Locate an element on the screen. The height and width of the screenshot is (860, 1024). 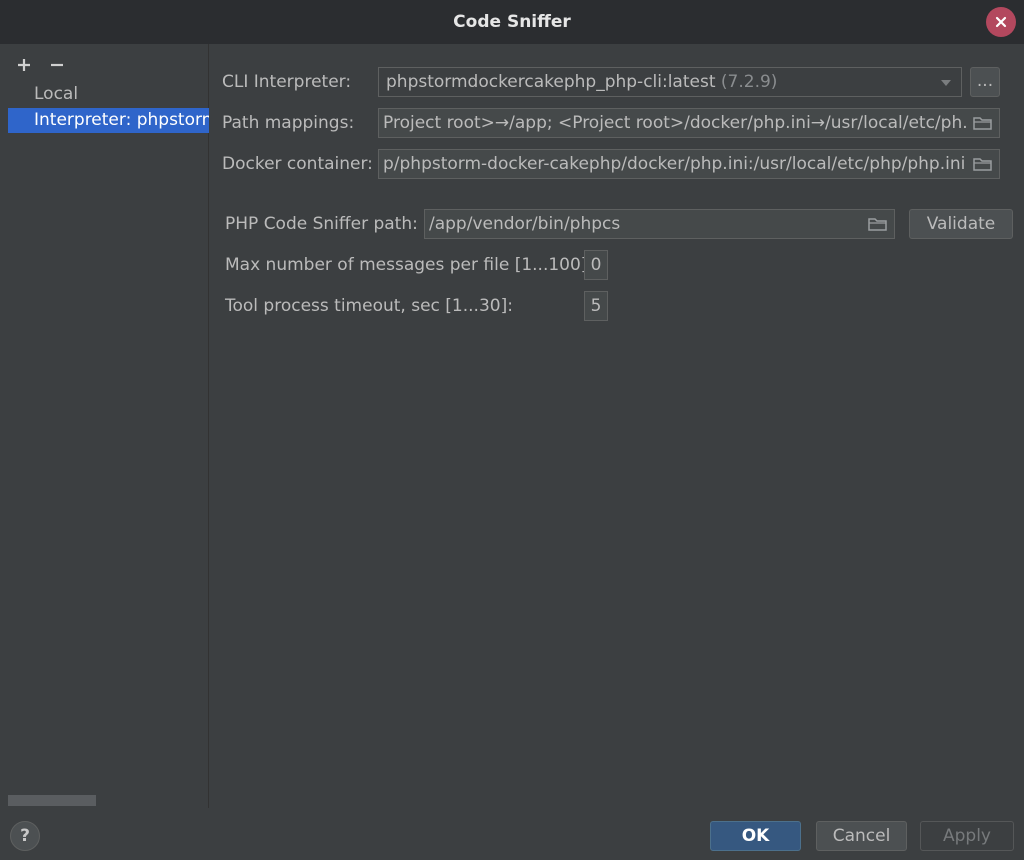
ok-button: OK is located at coordinates (755, 836).